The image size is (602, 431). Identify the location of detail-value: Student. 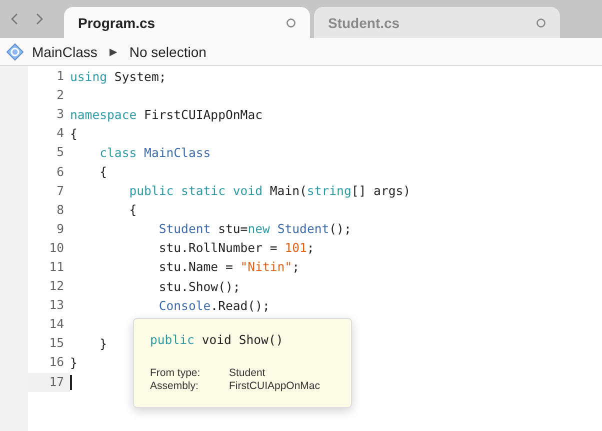
(247, 373).